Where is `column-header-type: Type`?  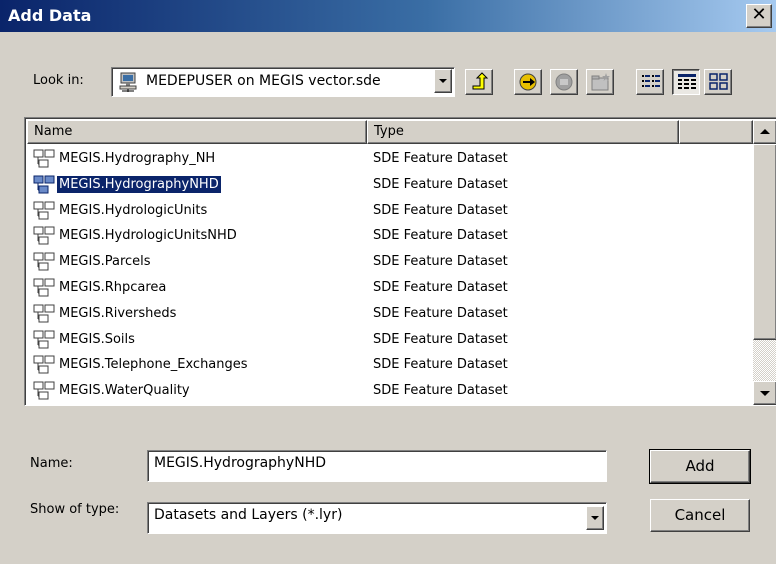 column-header-type: Type is located at coordinates (523, 132).